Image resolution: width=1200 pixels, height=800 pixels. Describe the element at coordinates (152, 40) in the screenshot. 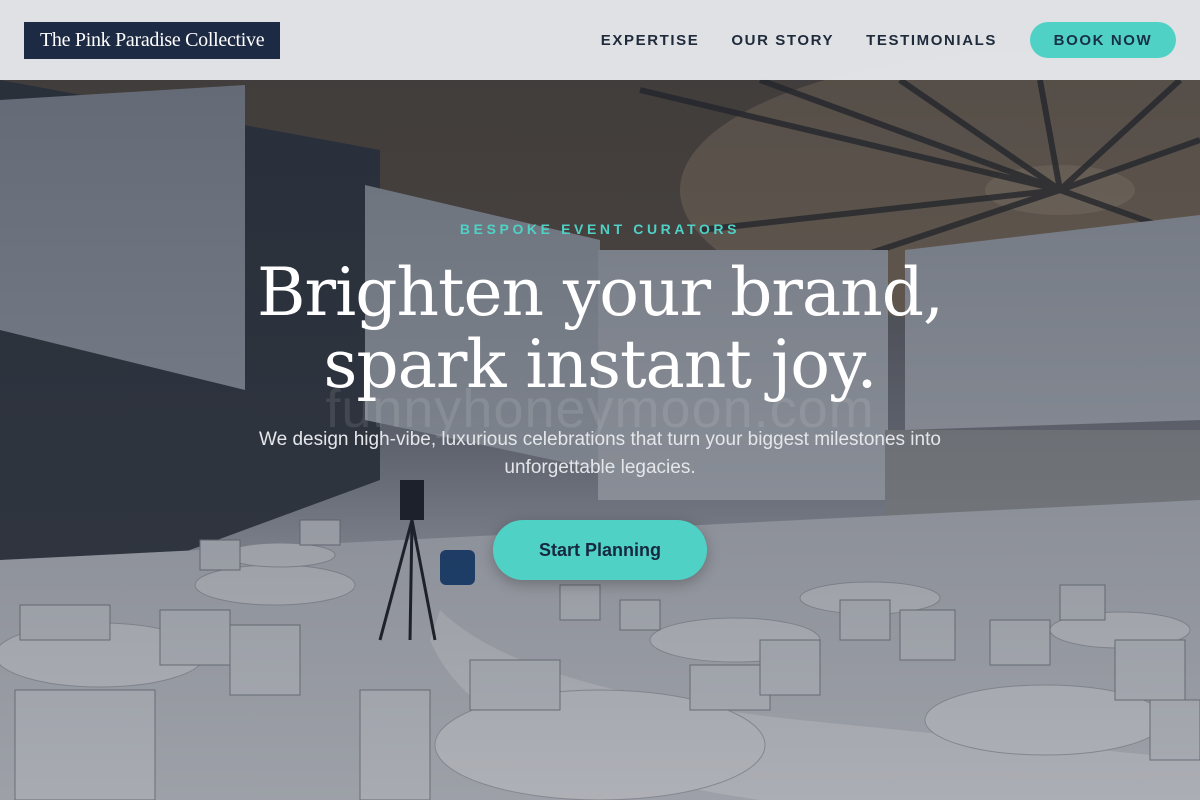

I see `brand-logo: The Pink Paradise Collective` at that location.